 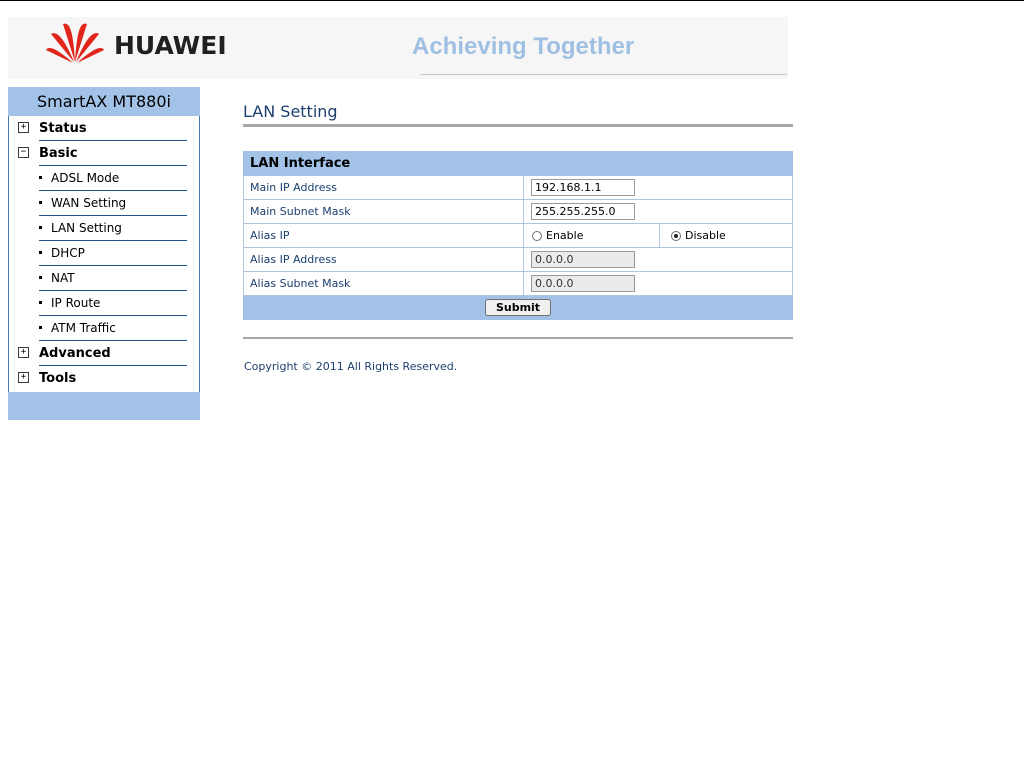 I want to click on form-row-alias-ip: Alias IP Enable Disable, so click(x=518, y=235).